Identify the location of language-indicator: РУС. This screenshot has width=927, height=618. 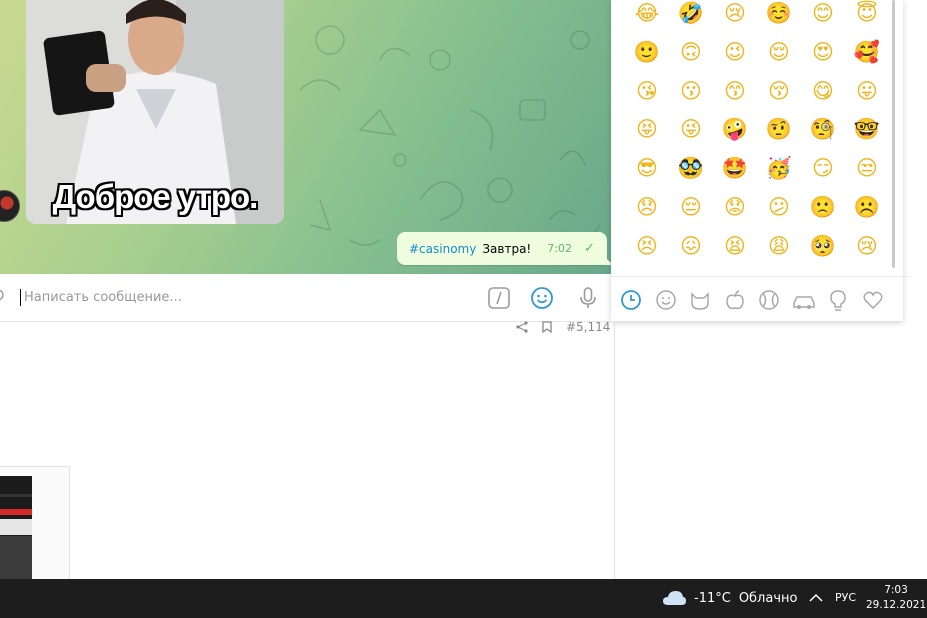
(845, 597).